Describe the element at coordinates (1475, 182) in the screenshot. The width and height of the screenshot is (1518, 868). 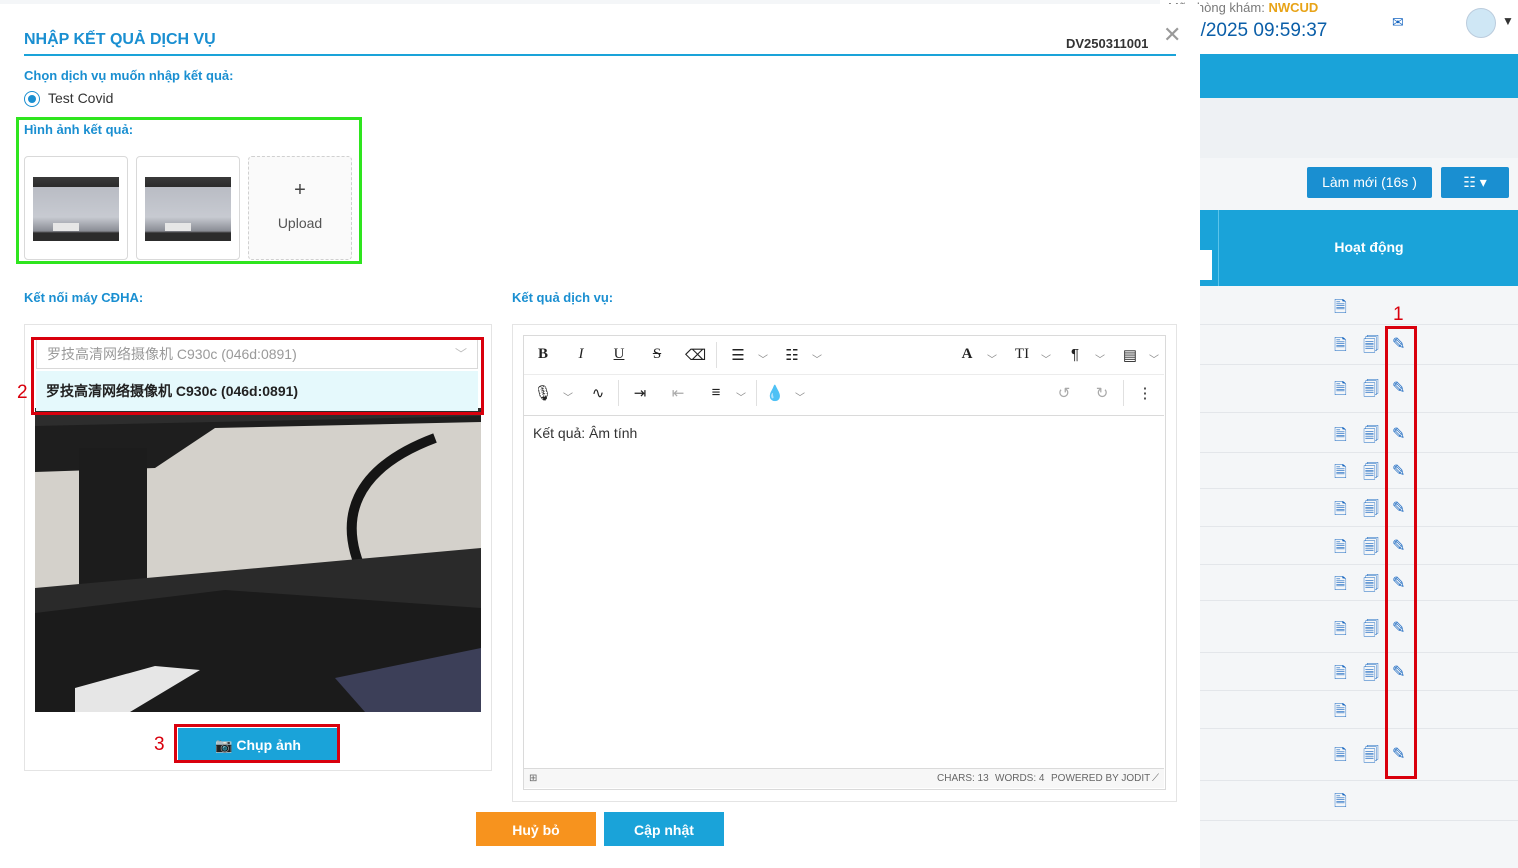
I see `view-options-button: ☷ ▾` at that location.